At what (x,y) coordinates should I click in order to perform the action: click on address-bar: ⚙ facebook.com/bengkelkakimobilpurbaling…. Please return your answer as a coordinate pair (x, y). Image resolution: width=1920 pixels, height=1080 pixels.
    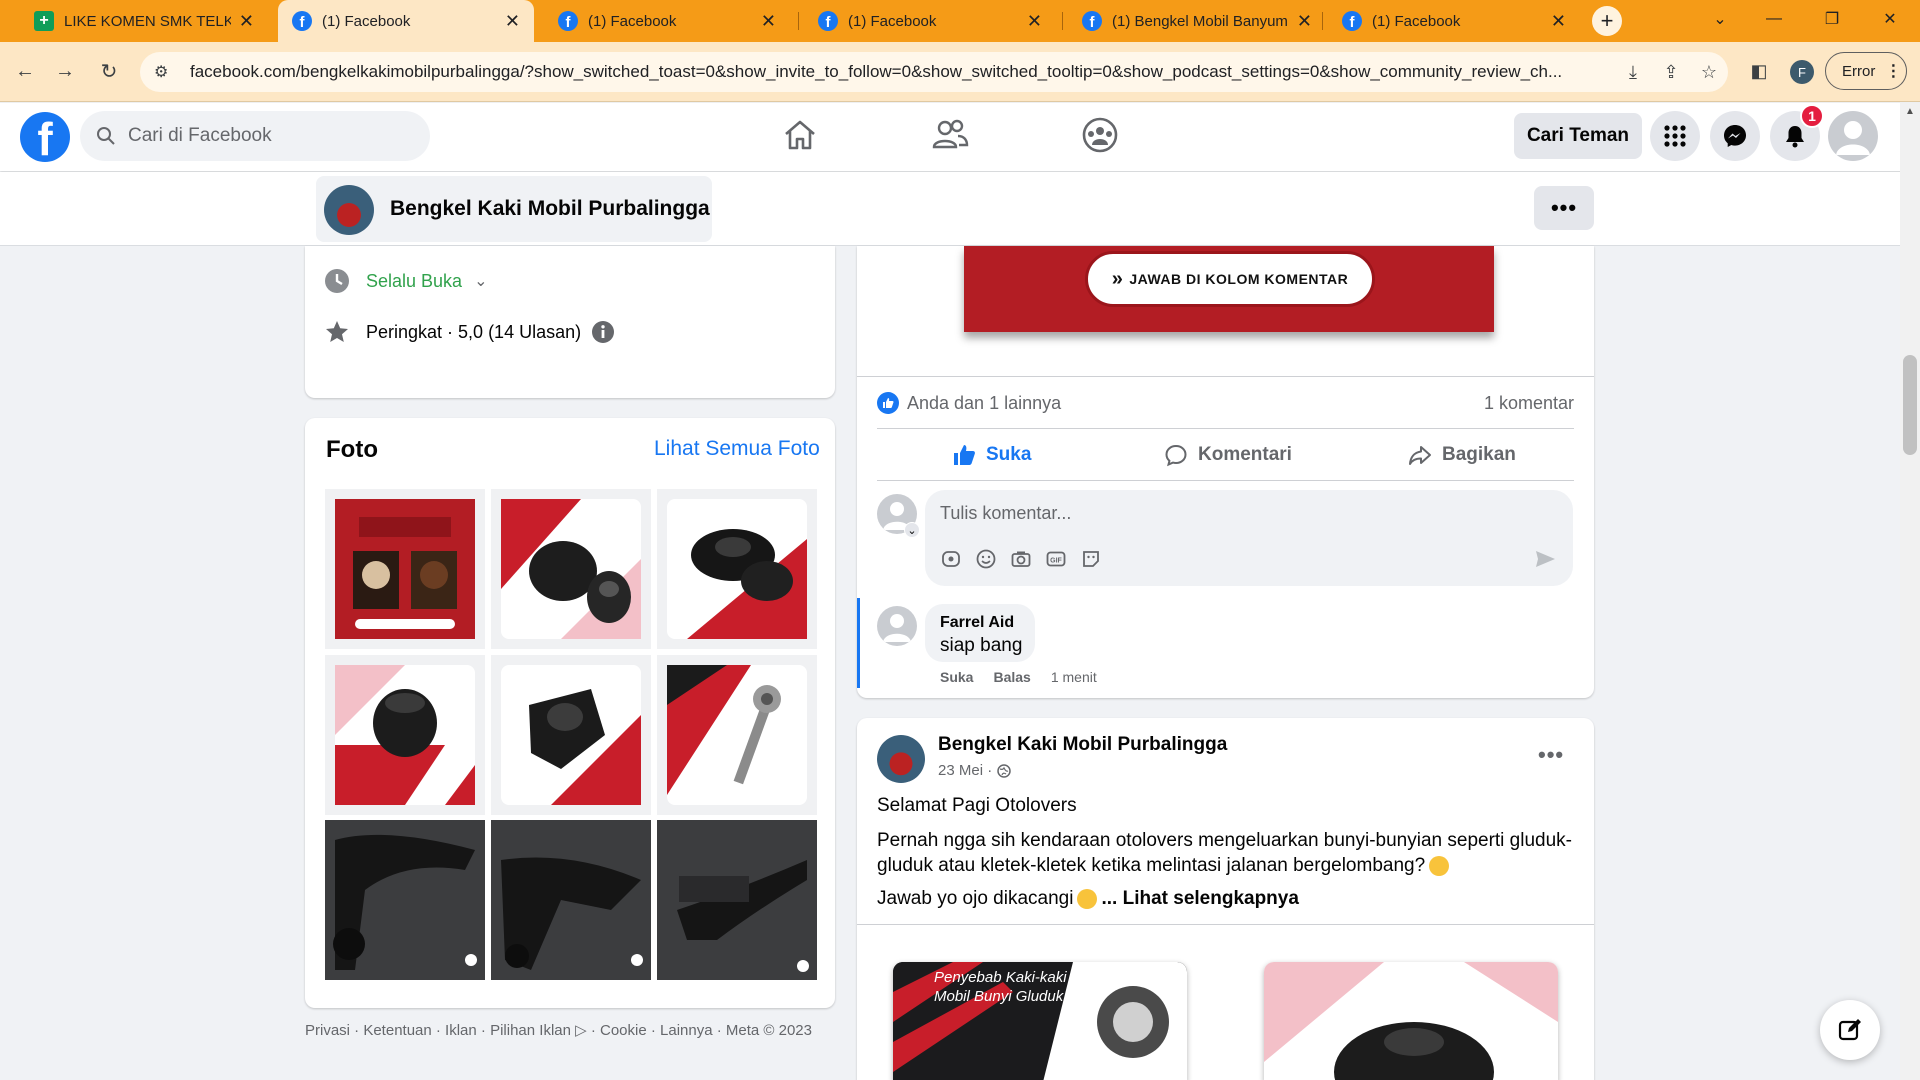
    Looking at the image, I should click on (934, 72).